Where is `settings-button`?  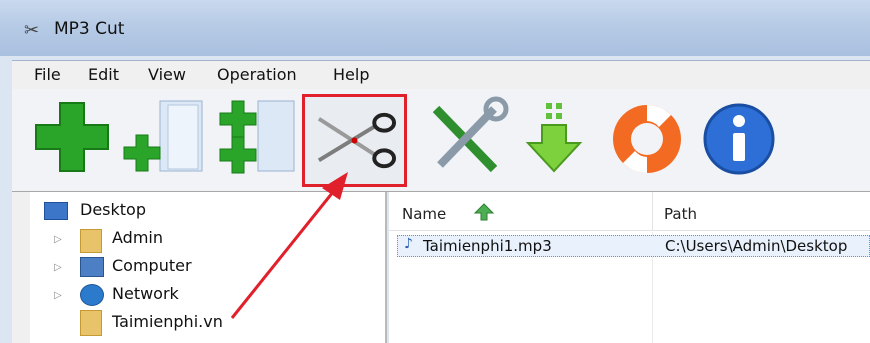 settings-button is located at coordinates (467, 139).